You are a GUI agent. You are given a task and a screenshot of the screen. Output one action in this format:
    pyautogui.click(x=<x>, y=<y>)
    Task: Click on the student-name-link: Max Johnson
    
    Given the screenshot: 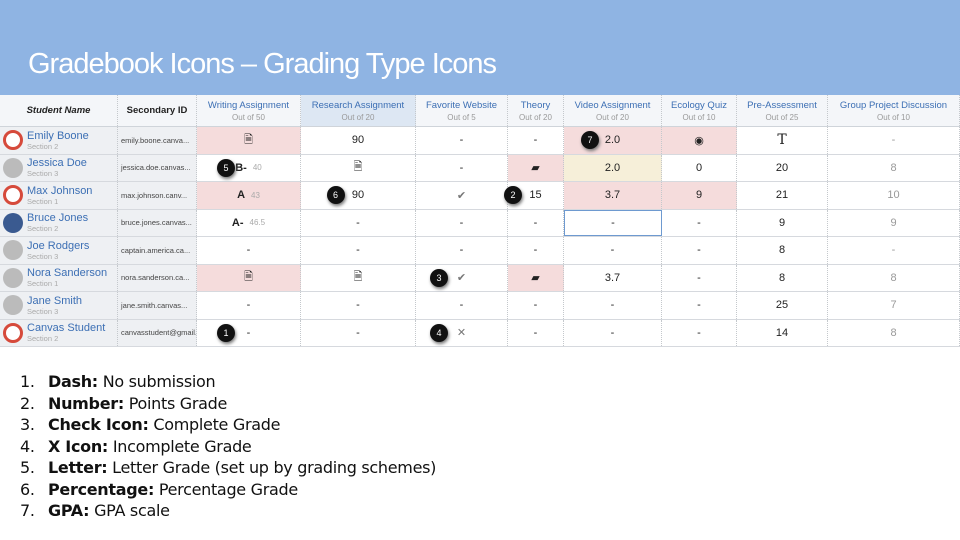 What is the action you would take?
    pyautogui.click(x=59, y=191)
    